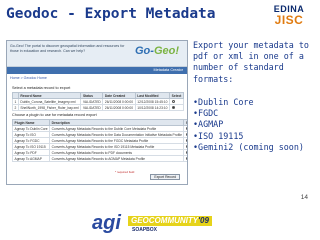 Image resolution: width=320 pixels, height=240 pixels. Describe the element at coordinates (145, 230) in the screenshot. I see `sponsor-text: SOAPBOX` at that location.